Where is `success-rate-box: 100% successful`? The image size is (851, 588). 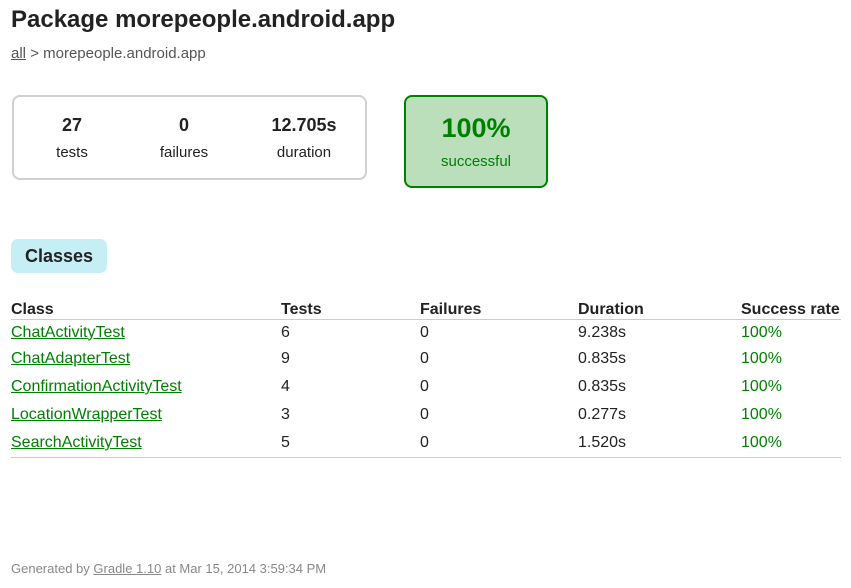 success-rate-box: 100% successful is located at coordinates (476, 141).